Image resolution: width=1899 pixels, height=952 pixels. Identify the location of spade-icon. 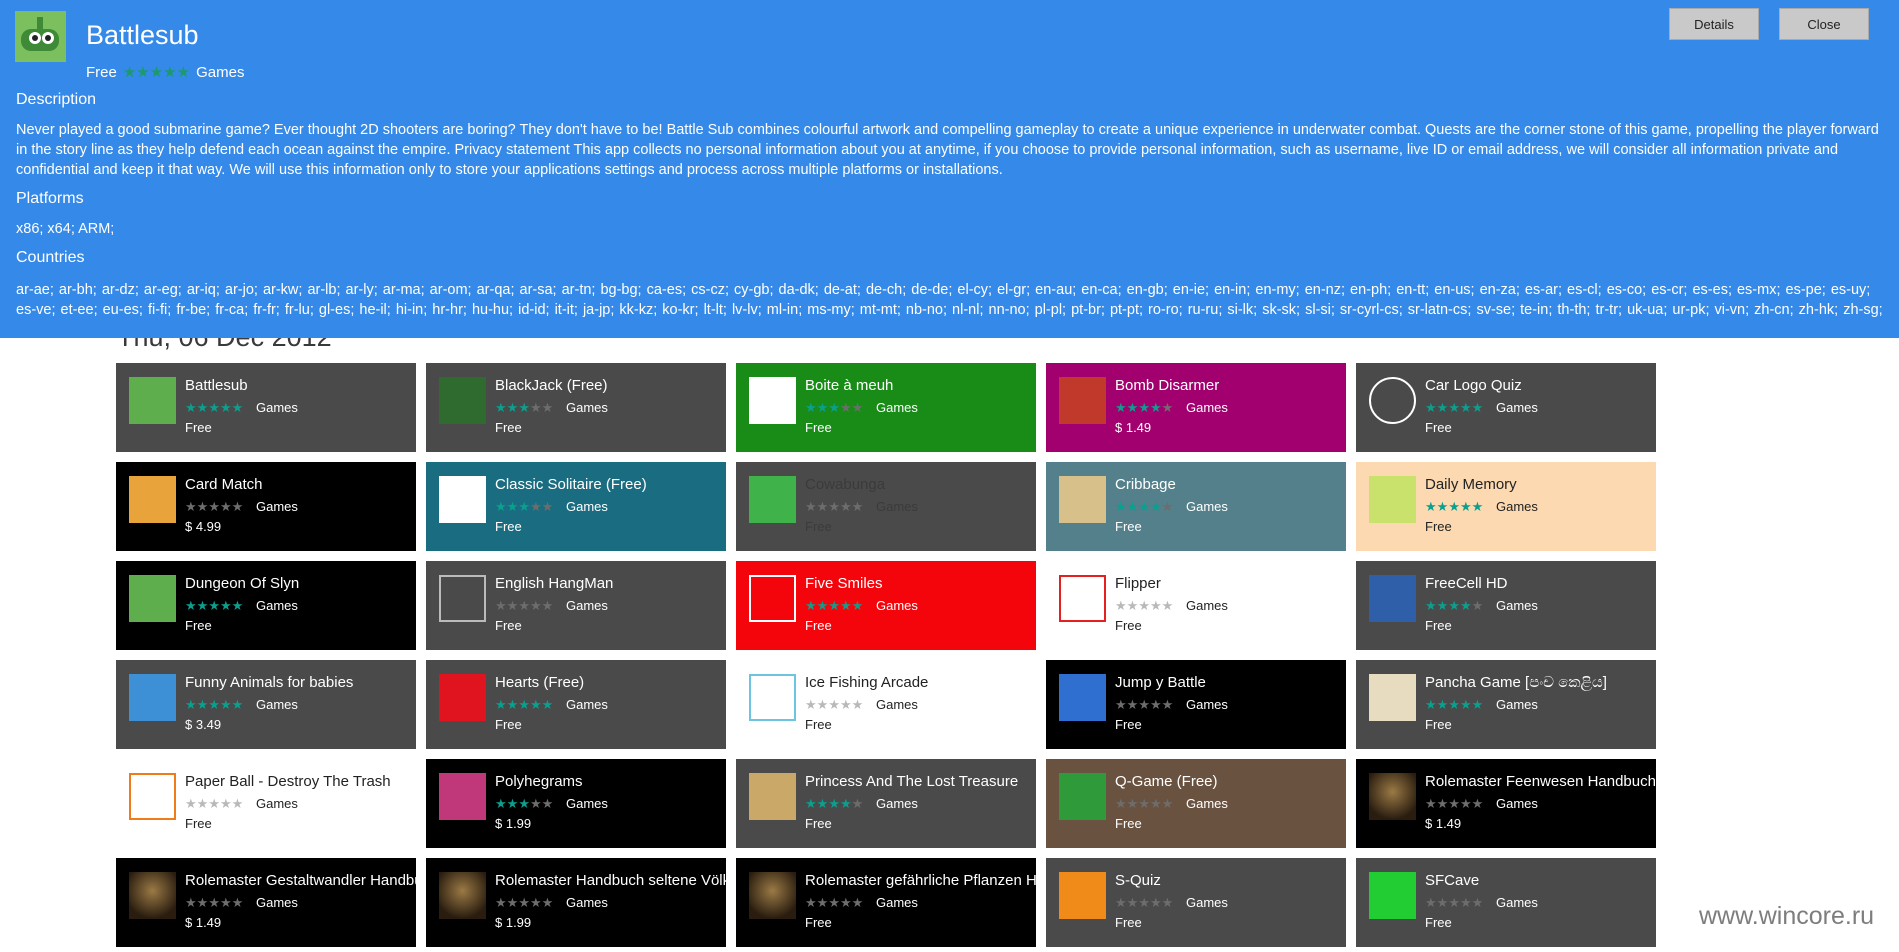
(462, 499).